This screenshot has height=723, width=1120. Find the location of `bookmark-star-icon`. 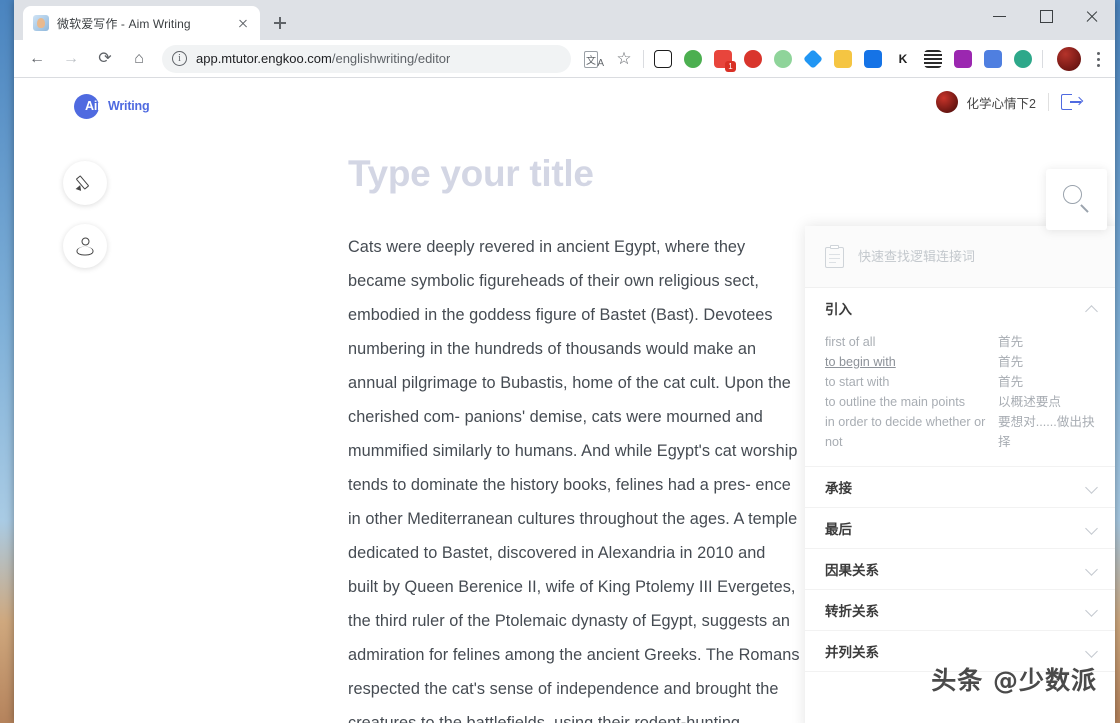

bookmark-star-icon is located at coordinates (624, 59).